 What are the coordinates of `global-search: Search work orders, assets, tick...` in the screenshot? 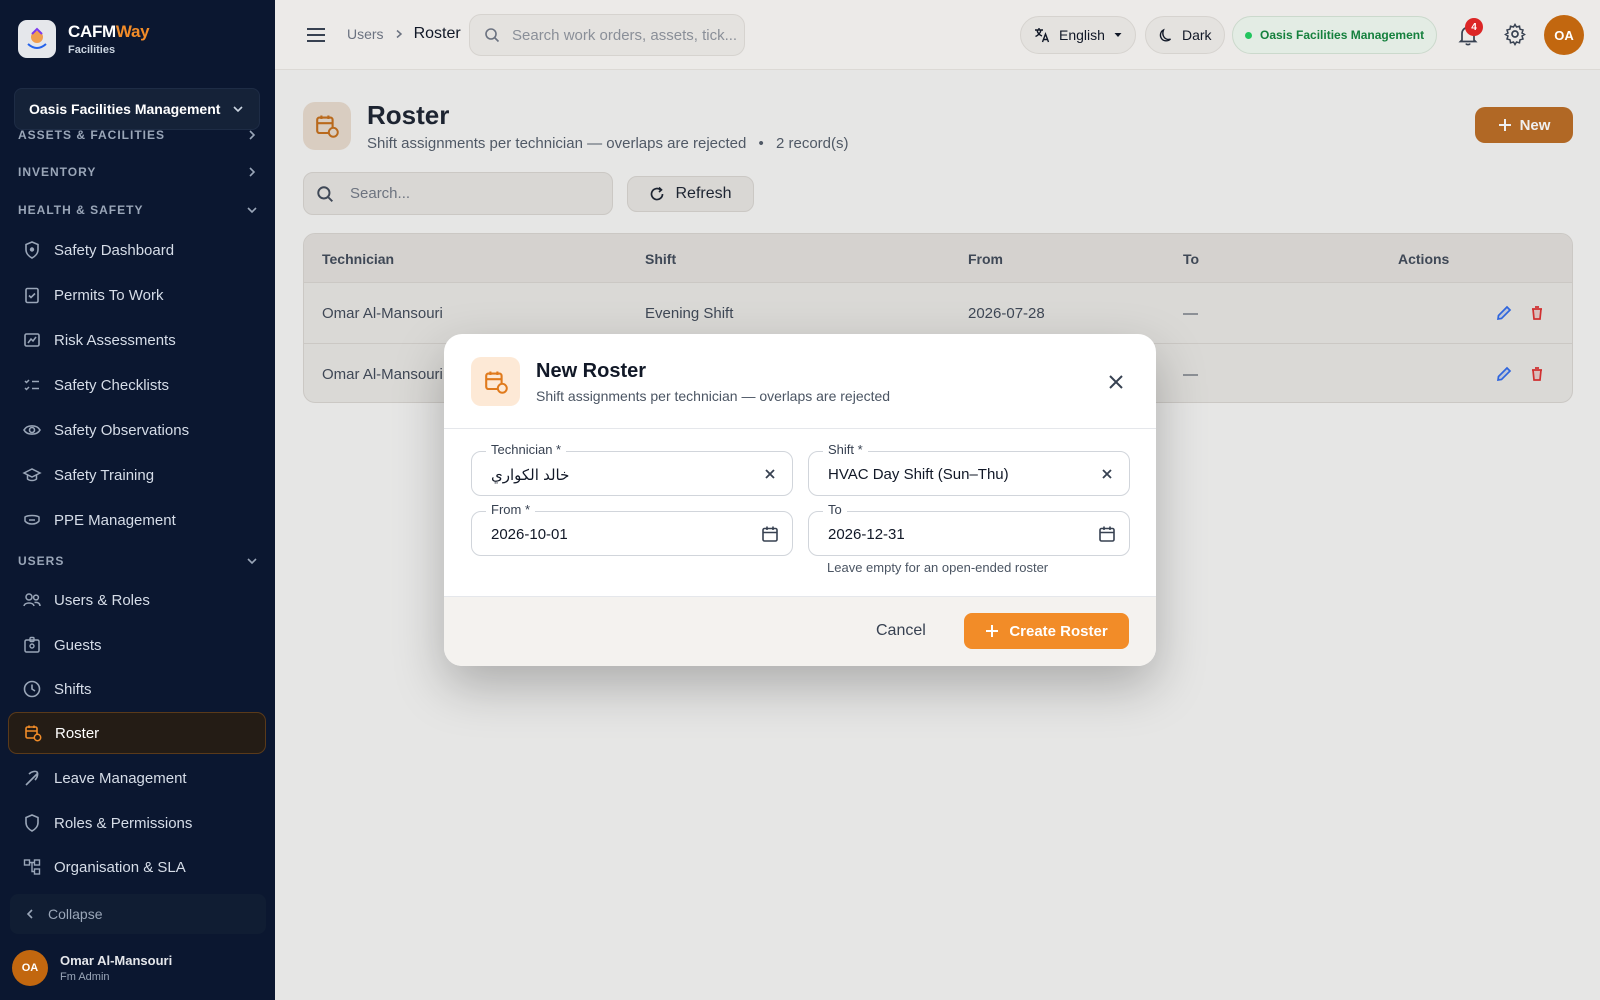 It's located at (607, 35).